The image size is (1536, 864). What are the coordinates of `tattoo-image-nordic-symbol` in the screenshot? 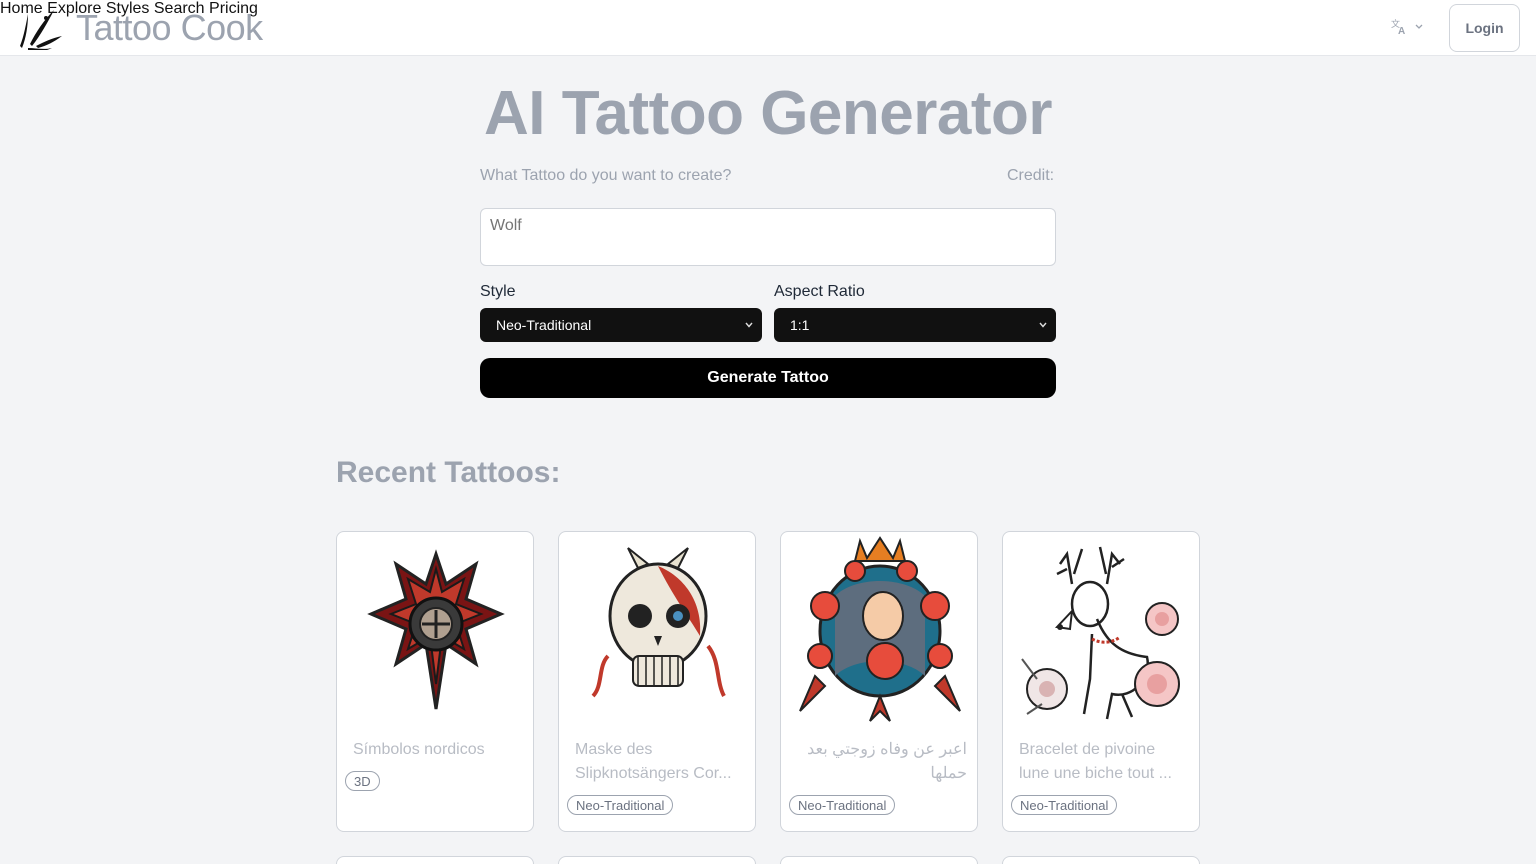 It's located at (435, 631).